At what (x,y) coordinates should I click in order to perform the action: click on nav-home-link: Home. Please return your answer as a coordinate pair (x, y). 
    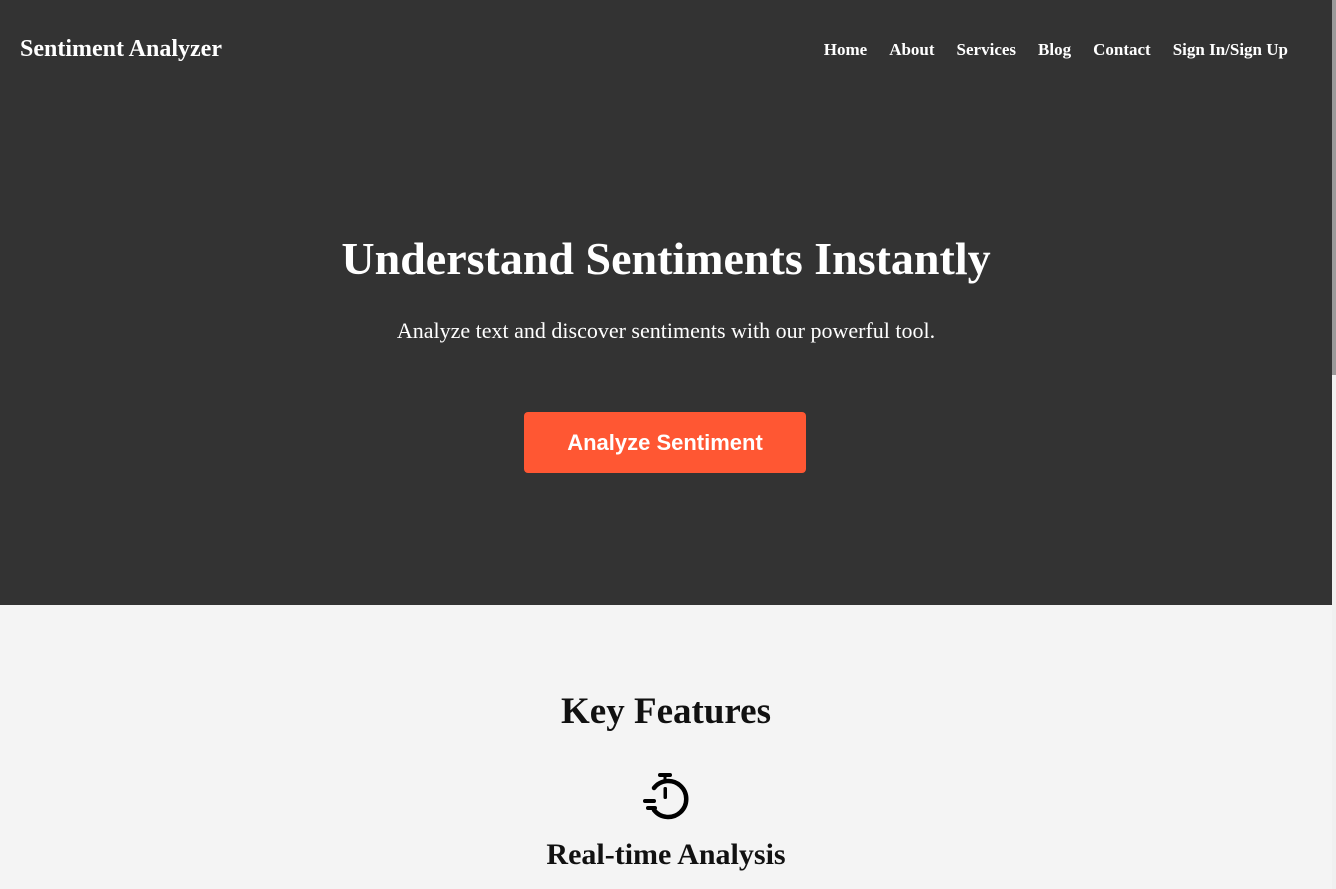
    Looking at the image, I should click on (845, 50).